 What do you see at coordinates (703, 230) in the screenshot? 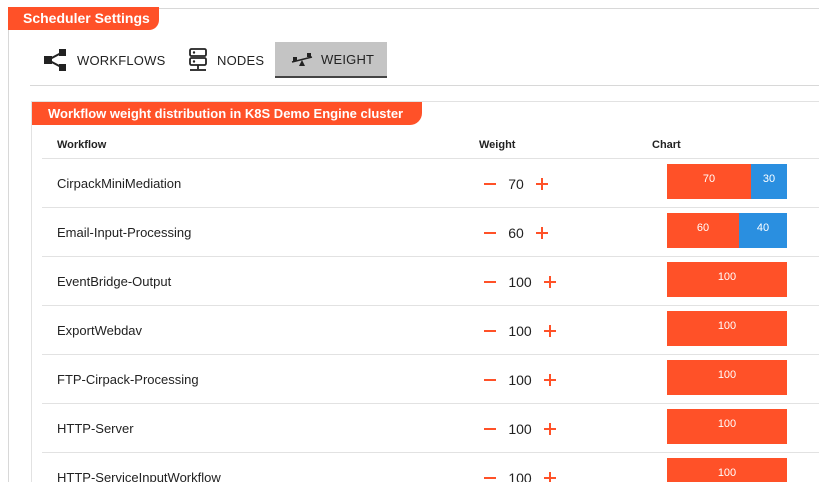
I see `weight-bar-segment: 60` at bounding box center [703, 230].